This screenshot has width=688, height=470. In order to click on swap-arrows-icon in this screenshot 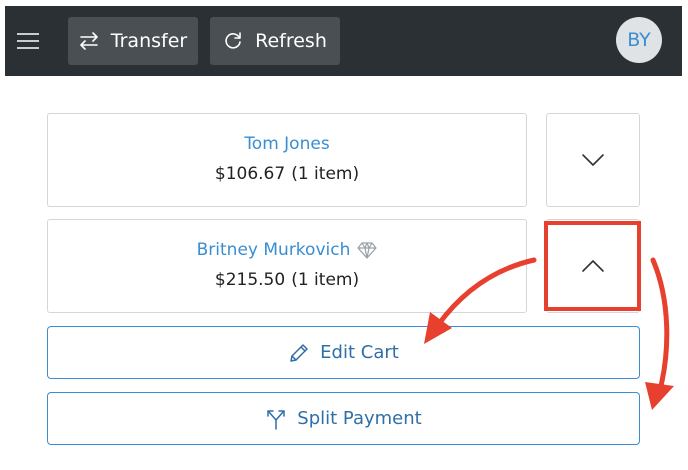, I will do `click(88, 41)`.